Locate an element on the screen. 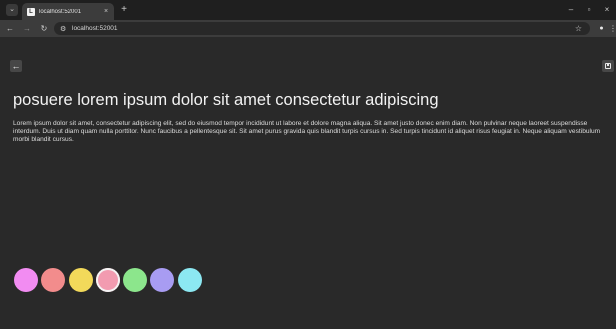  save-icon is located at coordinates (608, 66).